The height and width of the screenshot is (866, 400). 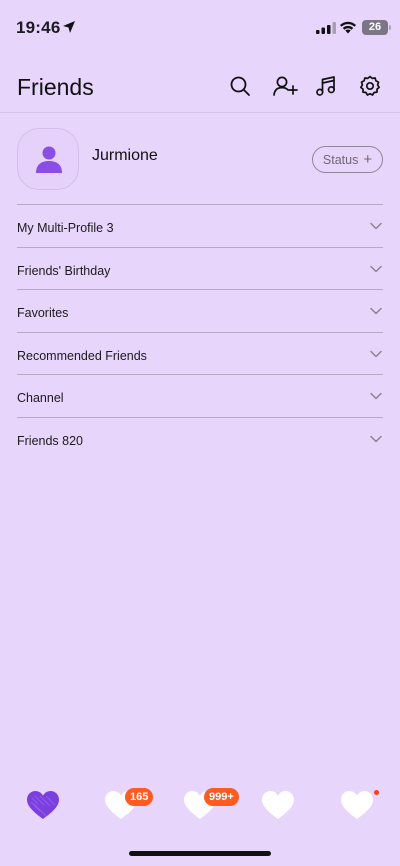 What do you see at coordinates (125, 155) in the screenshot?
I see `profile-name: Jurmione` at bounding box center [125, 155].